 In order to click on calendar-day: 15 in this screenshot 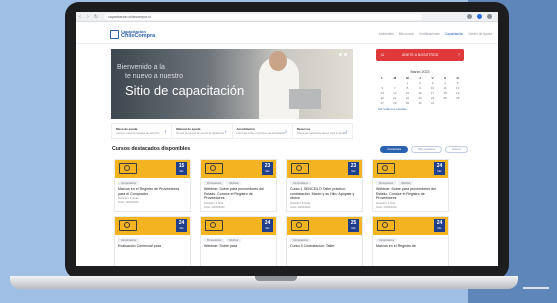, I will do `click(407, 93)`.